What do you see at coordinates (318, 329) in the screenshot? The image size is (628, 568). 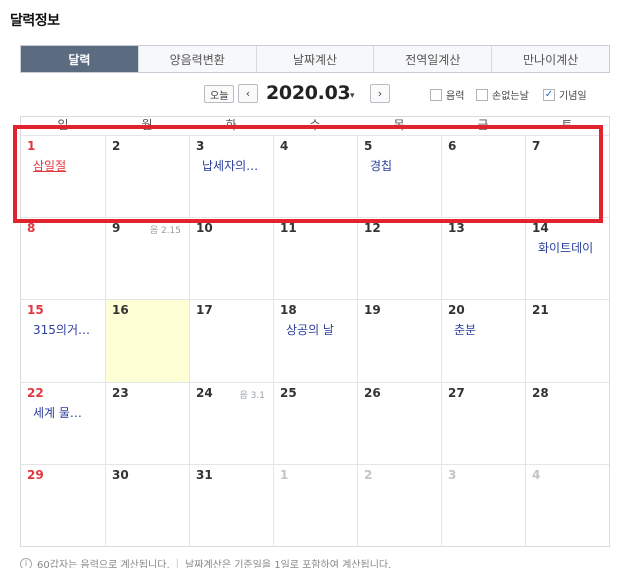 I see `anniversary-link: 상공의 날` at bounding box center [318, 329].